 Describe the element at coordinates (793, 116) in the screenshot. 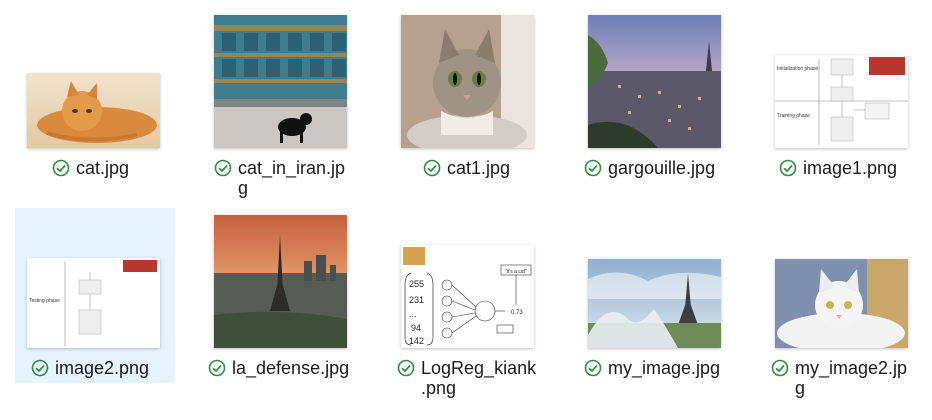

I see `thumb-text: Training phase` at that location.